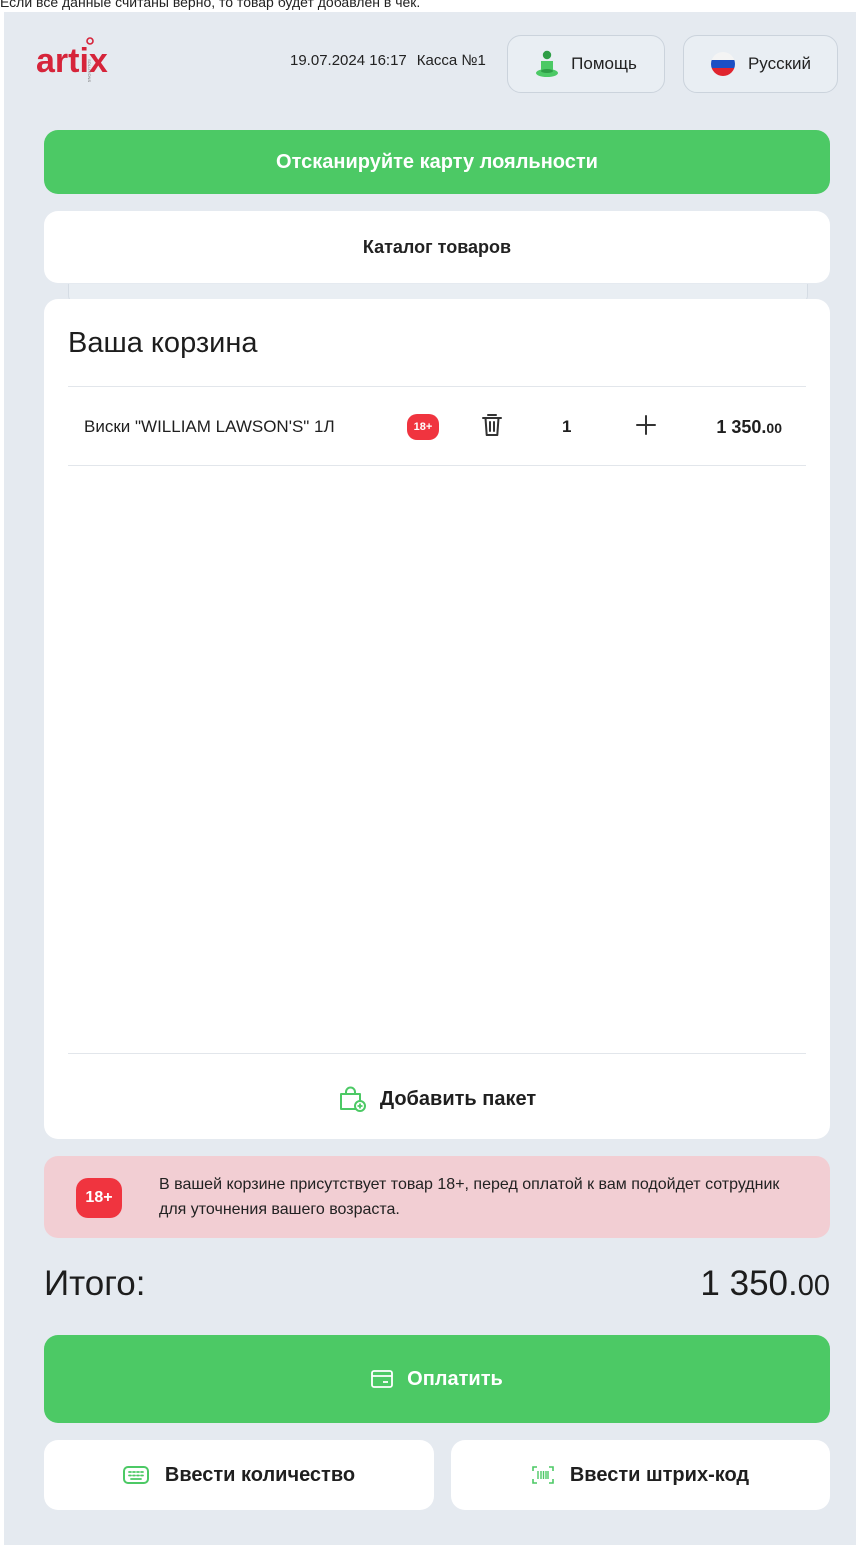  I want to click on enter-barcode-button: Ввести штрих-код, so click(640, 1475).